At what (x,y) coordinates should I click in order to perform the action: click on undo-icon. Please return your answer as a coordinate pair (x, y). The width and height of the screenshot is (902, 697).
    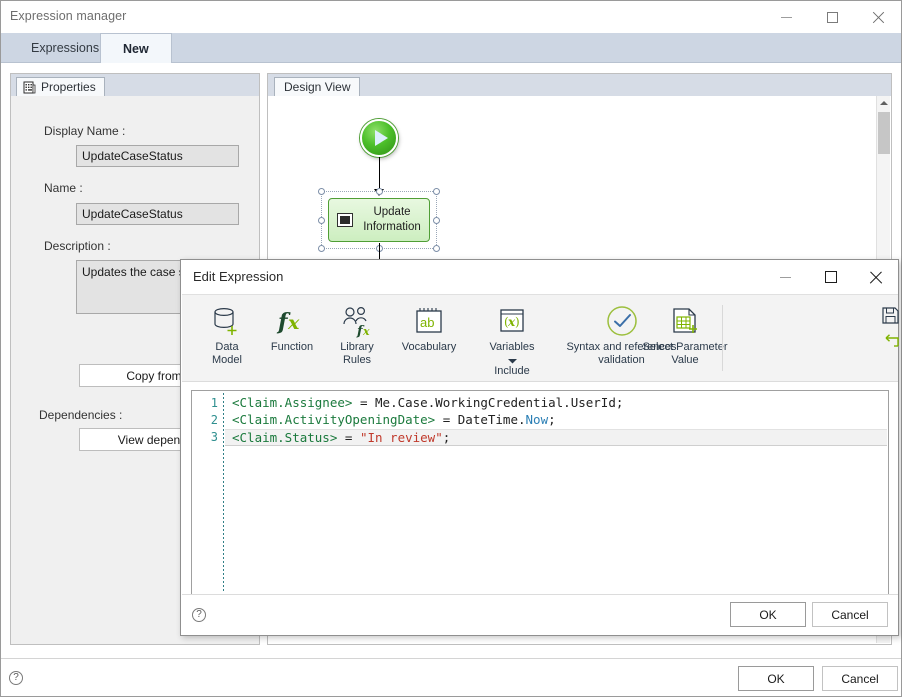
    Looking at the image, I should click on (890, 343).